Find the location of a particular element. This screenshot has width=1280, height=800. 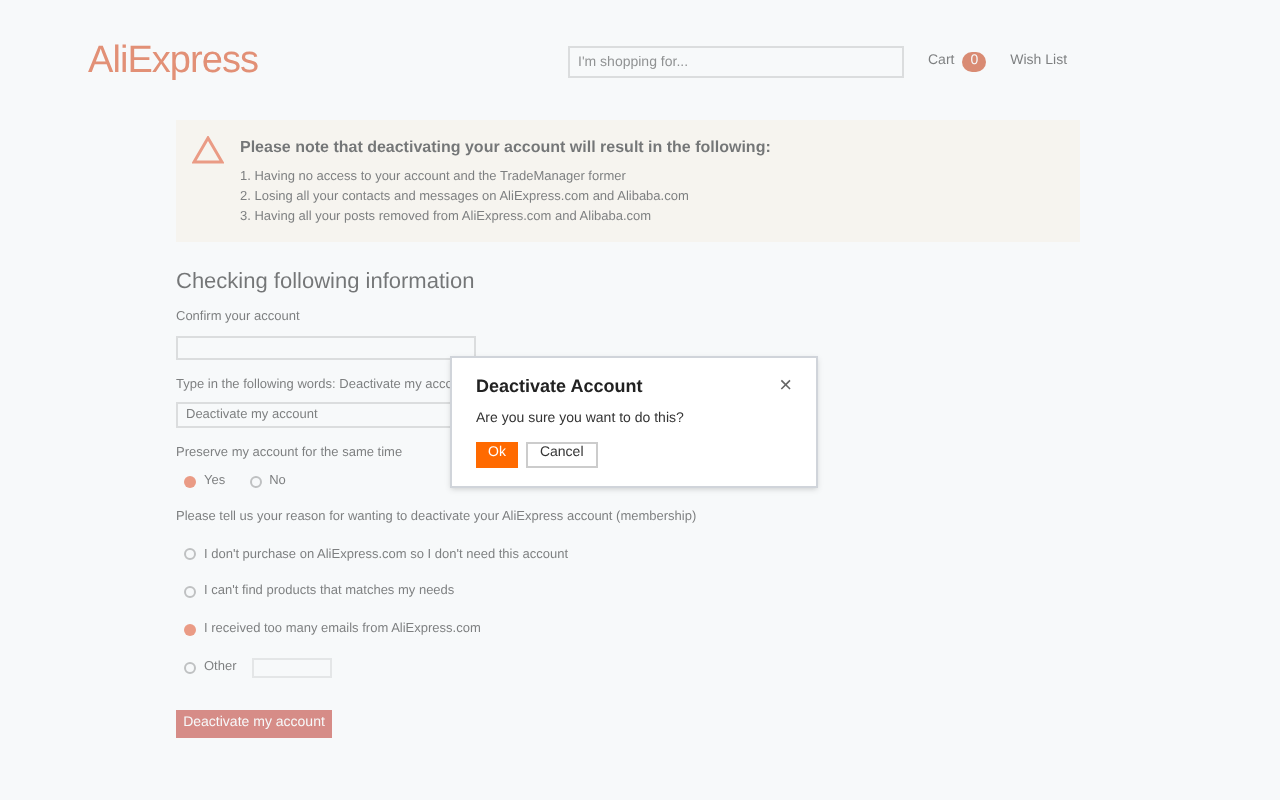

section-heading: Checking following information is located at coordinates (325, 283).